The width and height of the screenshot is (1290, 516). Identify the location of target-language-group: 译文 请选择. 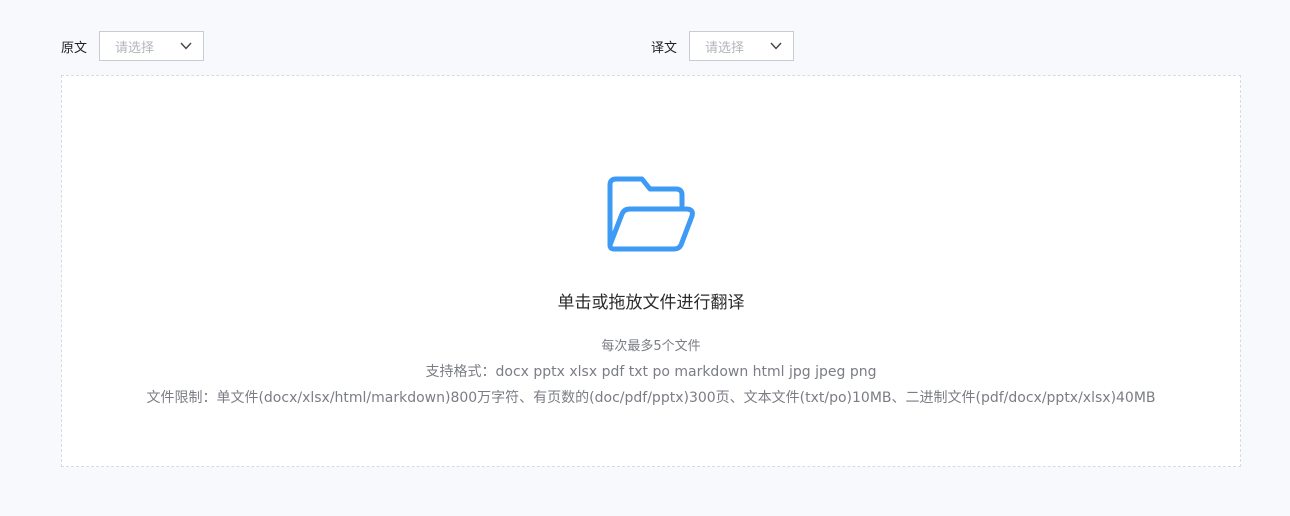
(722, 46).